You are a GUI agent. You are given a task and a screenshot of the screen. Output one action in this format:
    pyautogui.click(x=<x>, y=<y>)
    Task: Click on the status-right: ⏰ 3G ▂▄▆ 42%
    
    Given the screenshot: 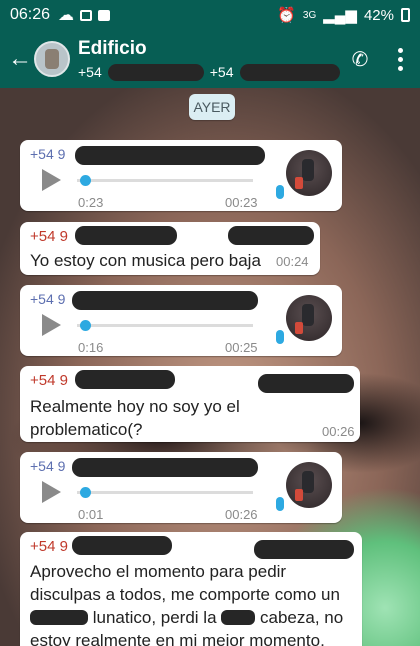 What is the action you would take?
    pyautogui.click(x=343, y=15)
    